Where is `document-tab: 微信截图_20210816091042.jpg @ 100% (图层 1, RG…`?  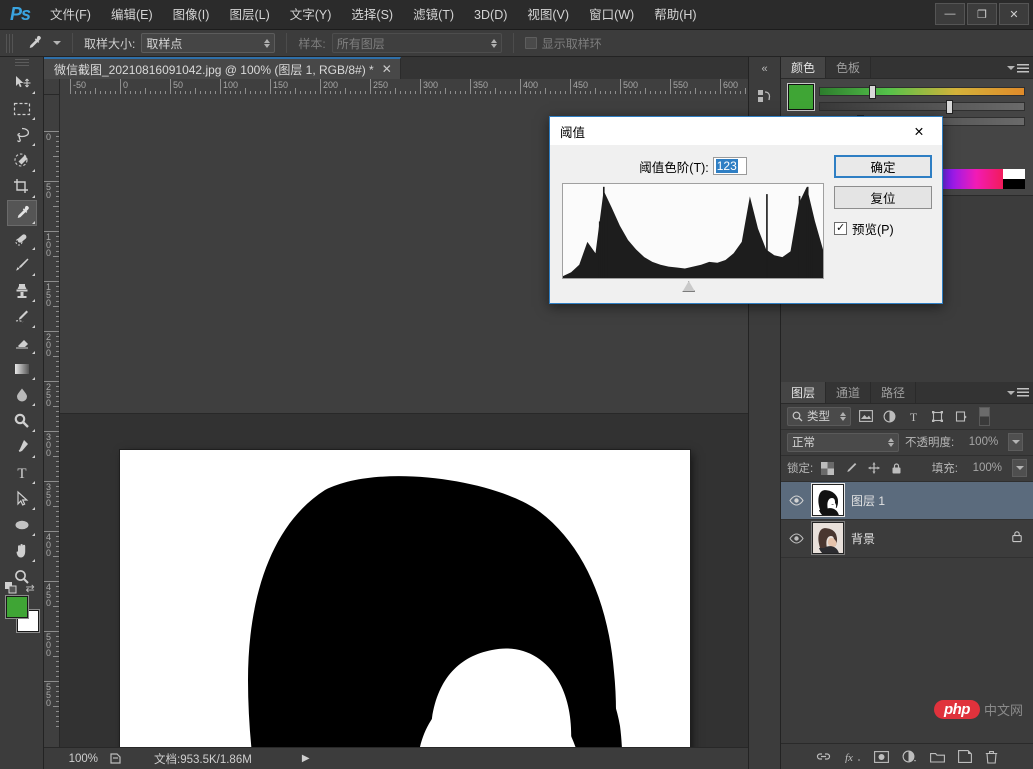
document-tab: 微信截图_20210816091042.jpg @ 100% (图层 1, RG… is located at coordinates (222, 68).